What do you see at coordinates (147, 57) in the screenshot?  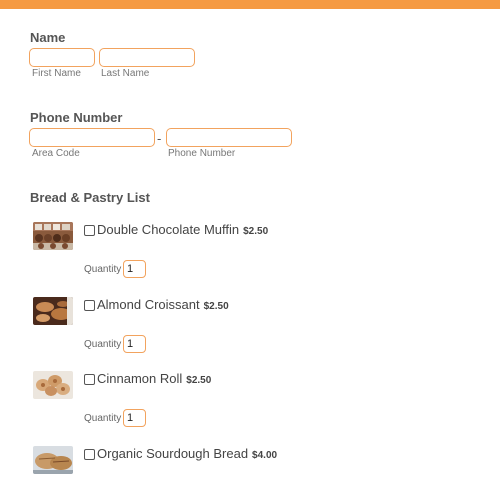 I see `last-name-input` at bounding box center [147, 57].